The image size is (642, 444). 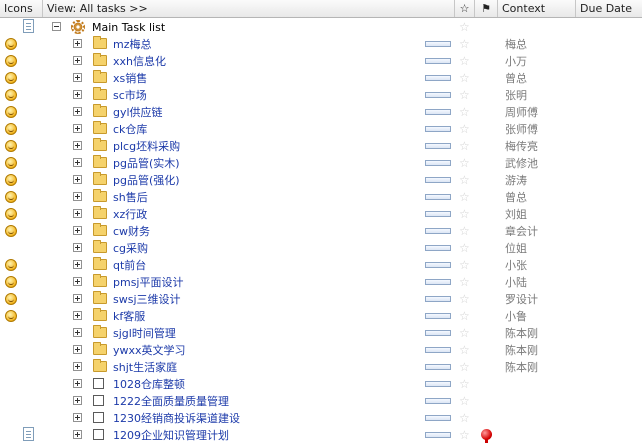 I want to click on task-name: 1028仓库整顿, so click(x=149, y=384).